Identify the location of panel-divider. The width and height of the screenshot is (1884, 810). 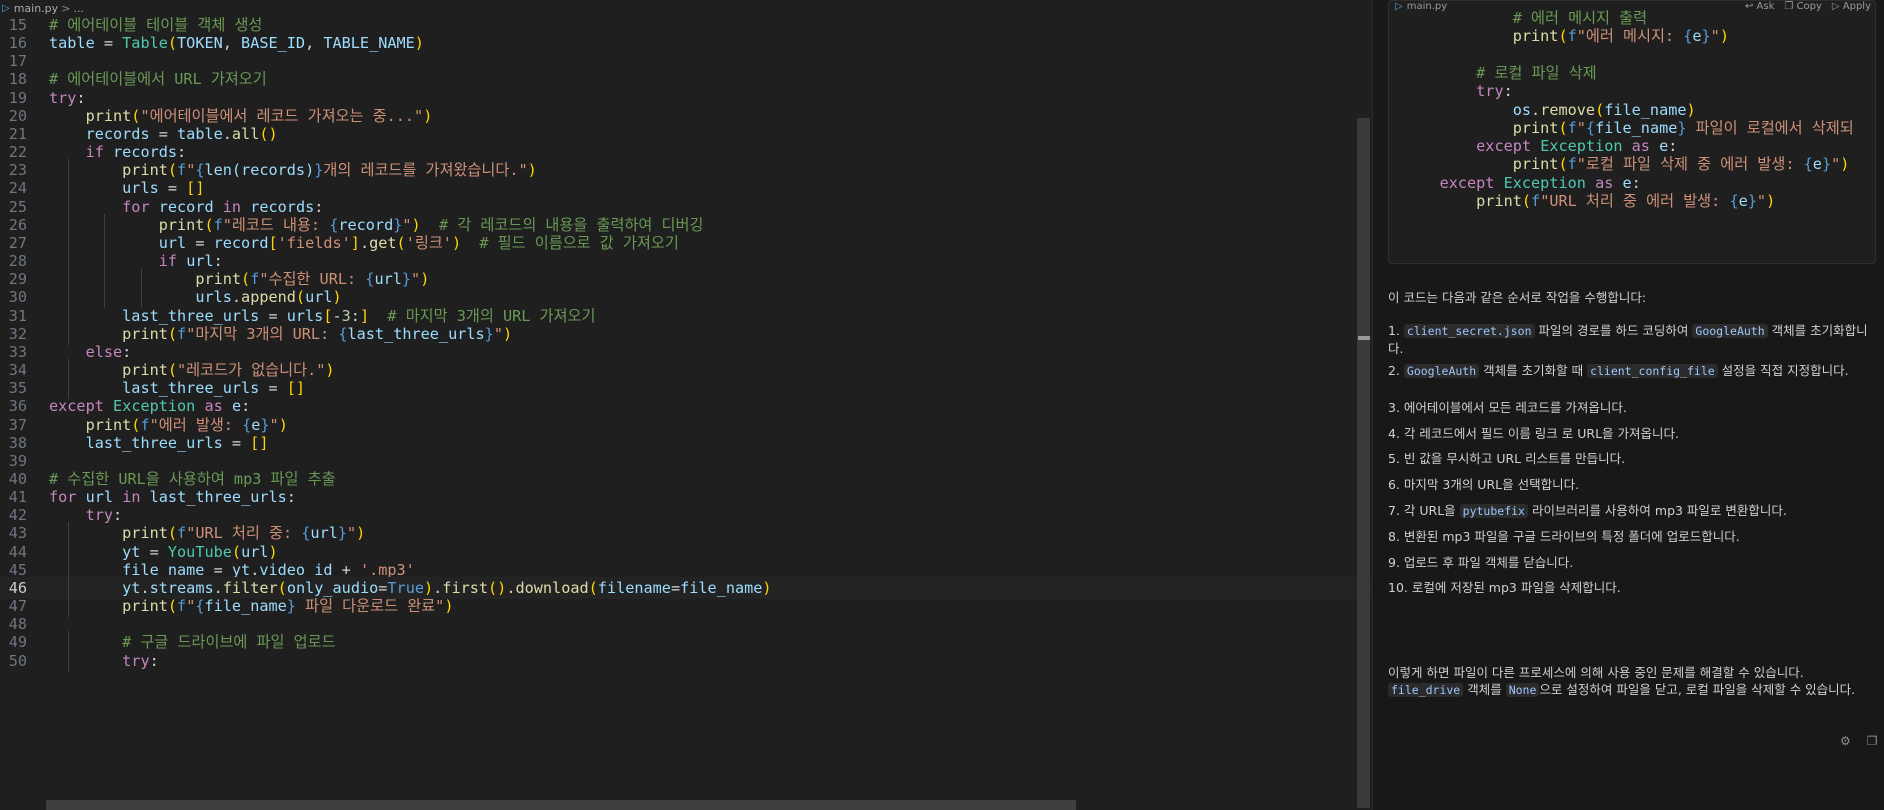
(1380, 405).